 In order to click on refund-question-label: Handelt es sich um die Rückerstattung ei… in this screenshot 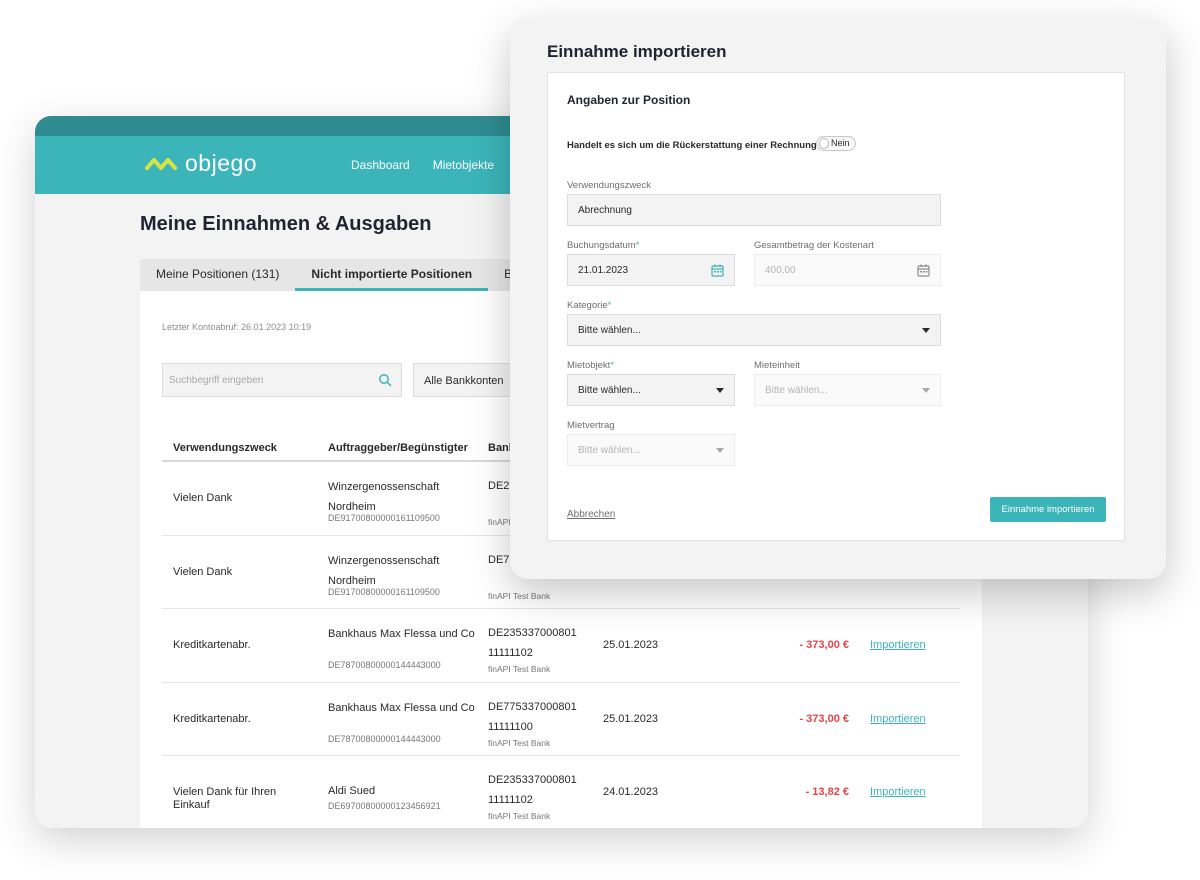, I will do `click(695, 145)`.